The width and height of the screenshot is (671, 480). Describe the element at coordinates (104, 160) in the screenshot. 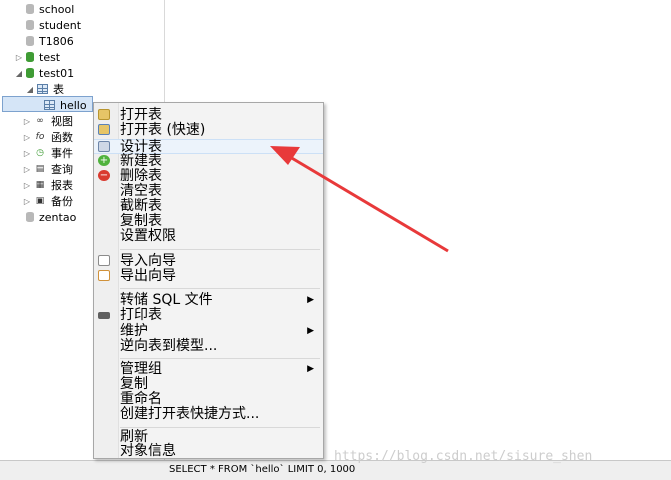

I see `new-table-icon: +` at that location.